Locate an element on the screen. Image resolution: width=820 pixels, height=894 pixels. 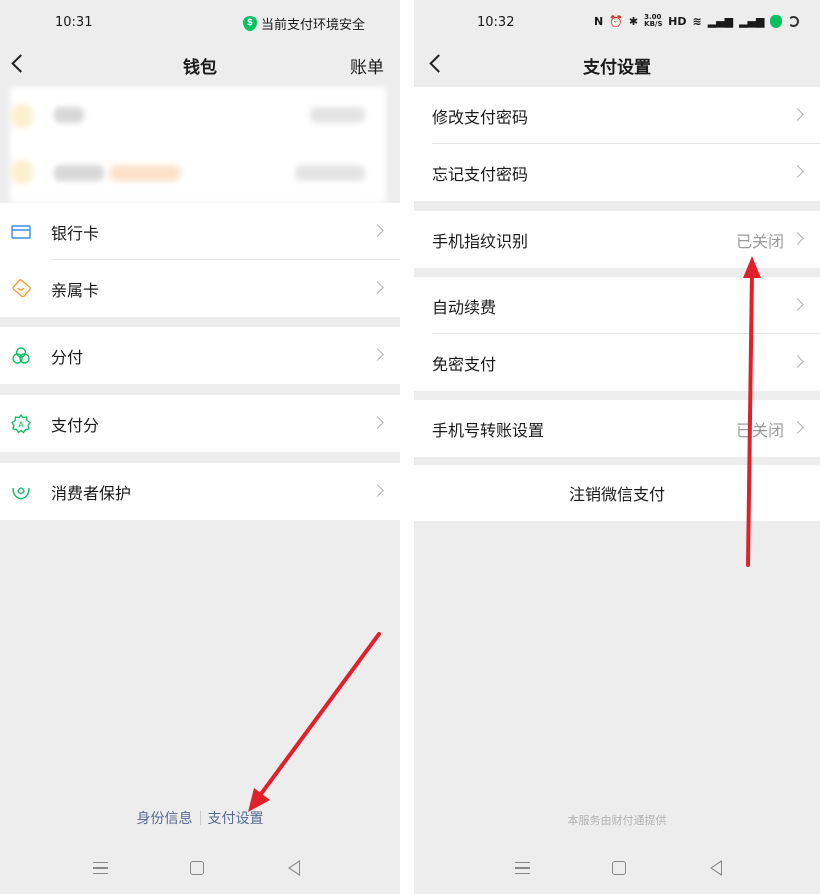
menu-item-bank-card: 银行卡 is located at coordinates (200, 231).